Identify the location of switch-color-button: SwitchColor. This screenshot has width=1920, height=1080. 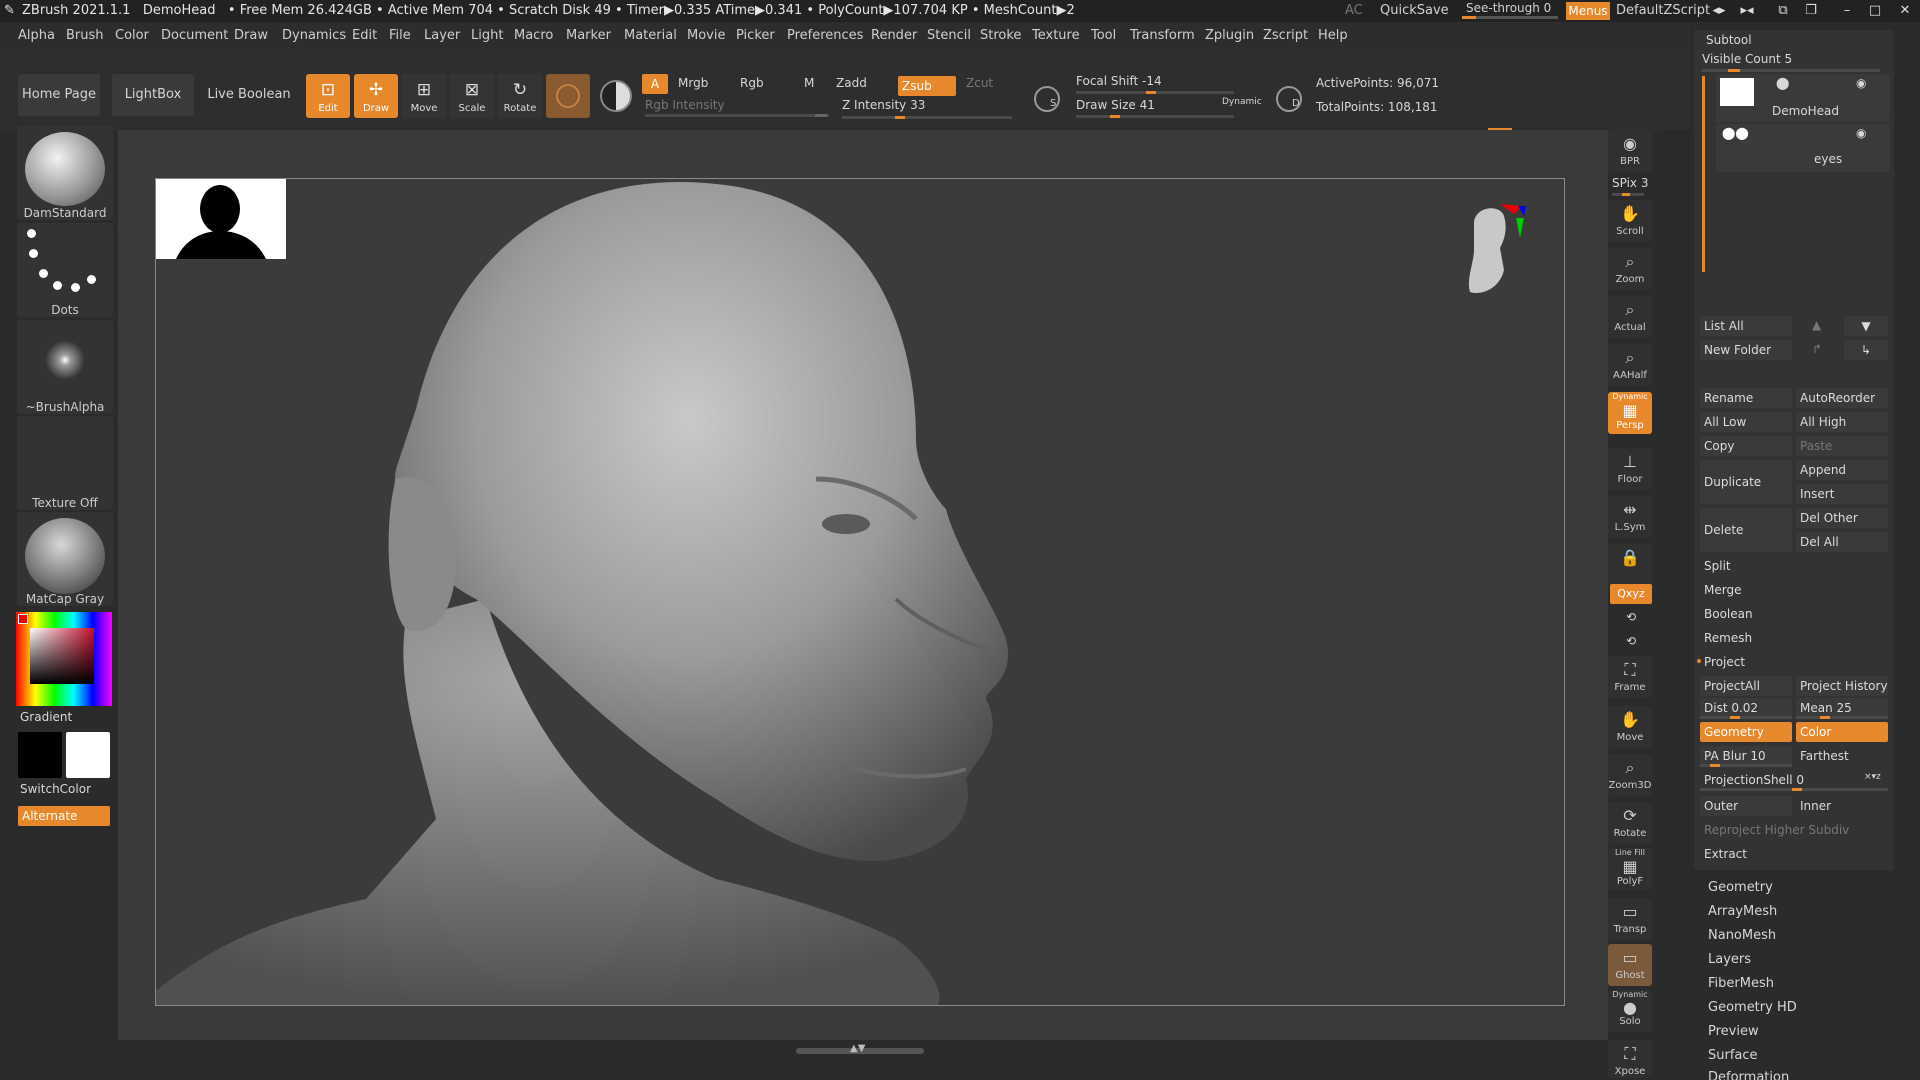
(55, 789).